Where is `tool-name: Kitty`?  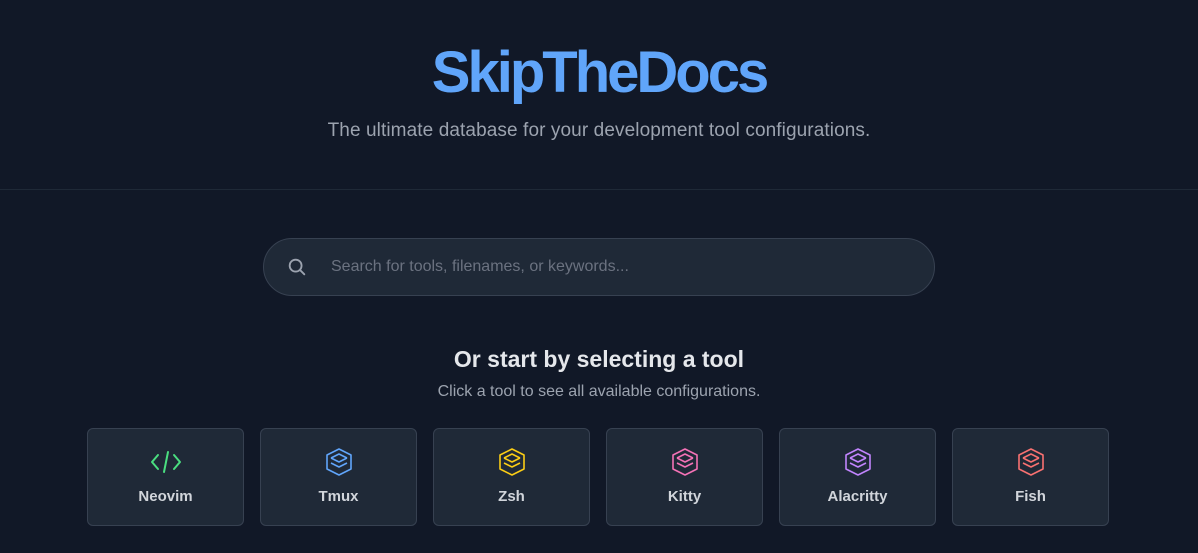 tool-name: Kitty is located at coordinates (684, 496).